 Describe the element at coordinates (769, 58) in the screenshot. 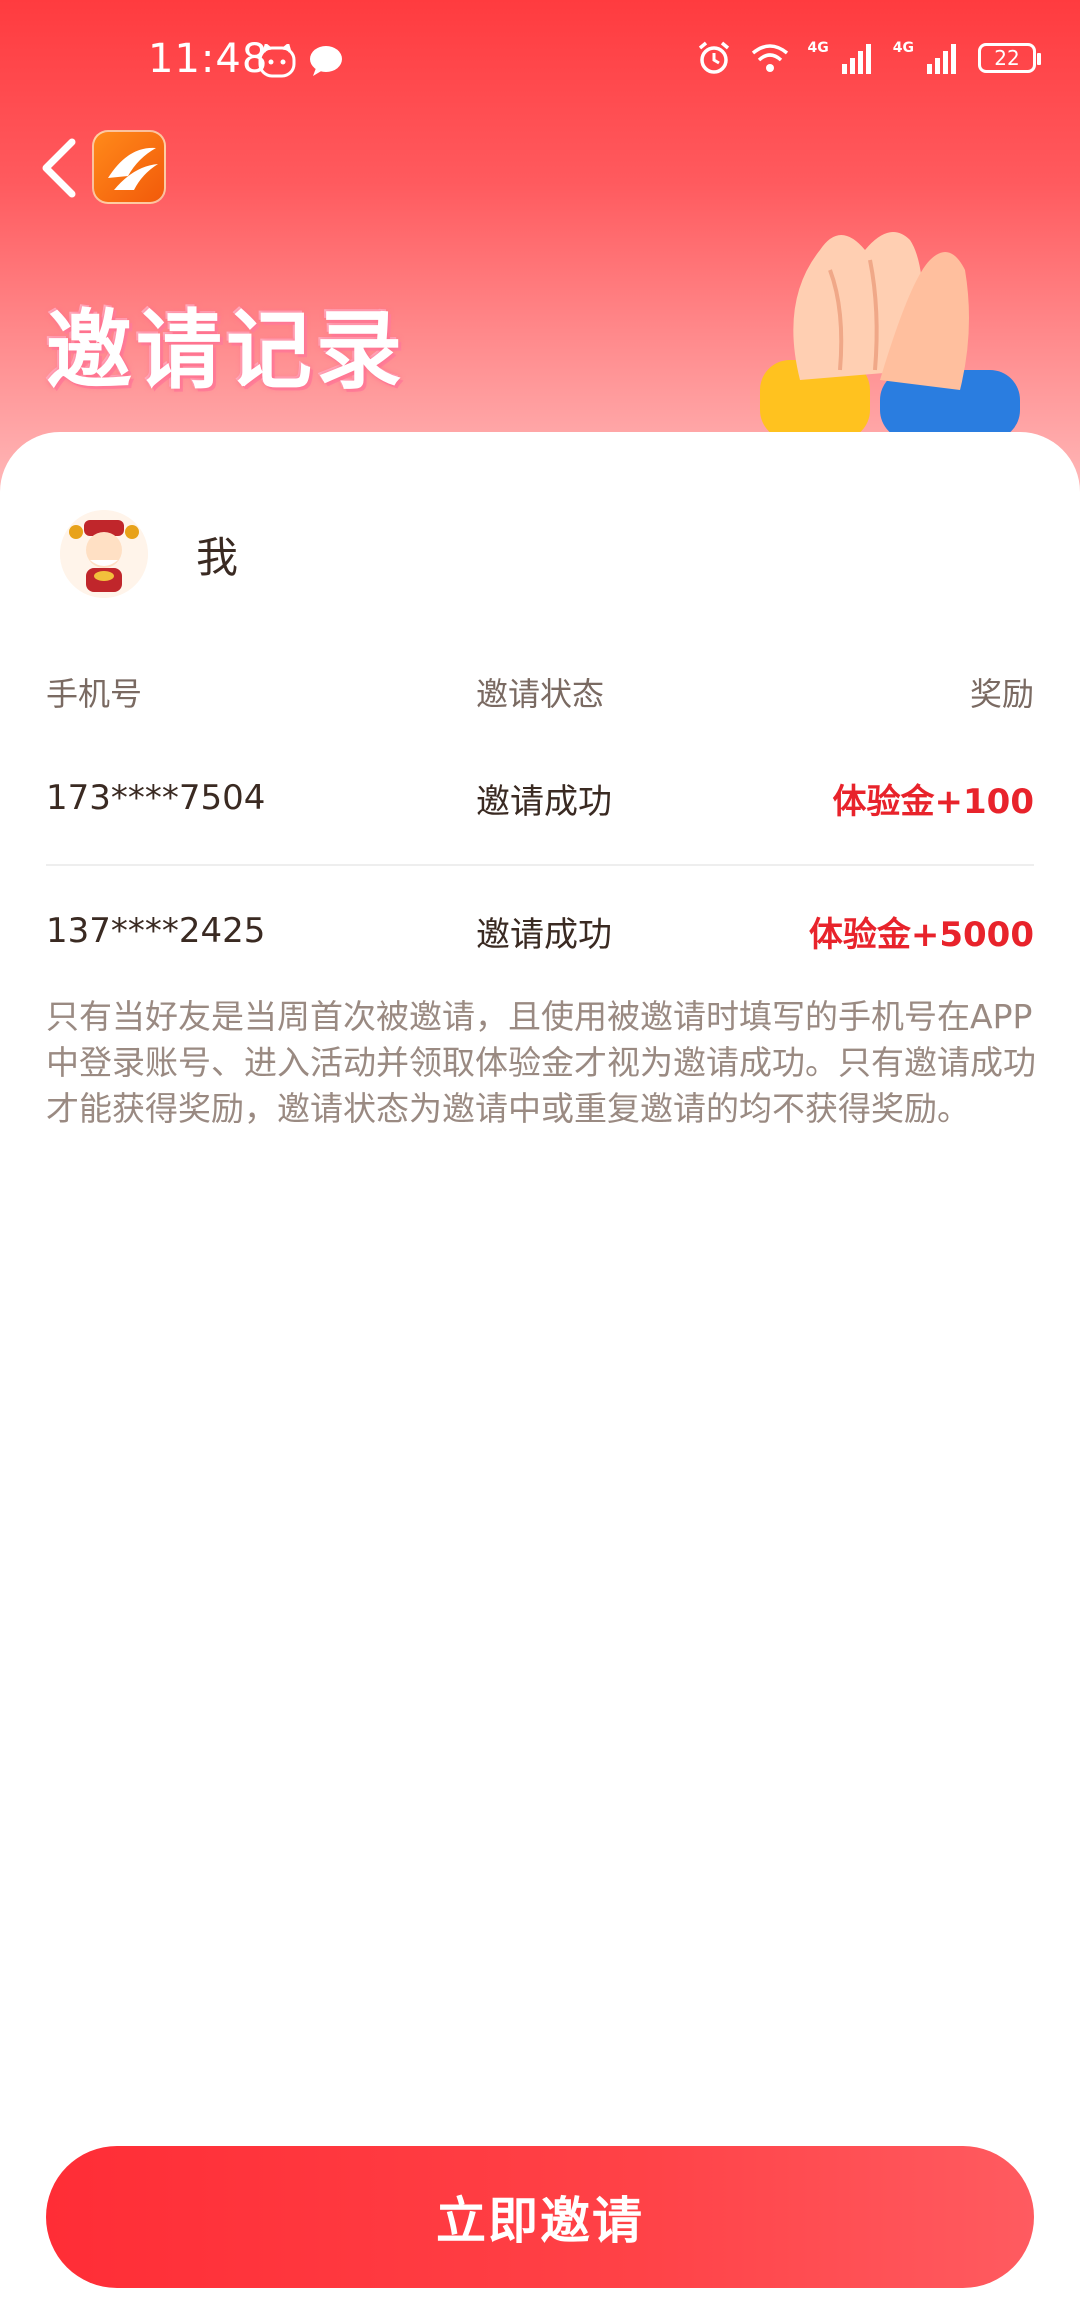

I see `wifi-icon` at that location.